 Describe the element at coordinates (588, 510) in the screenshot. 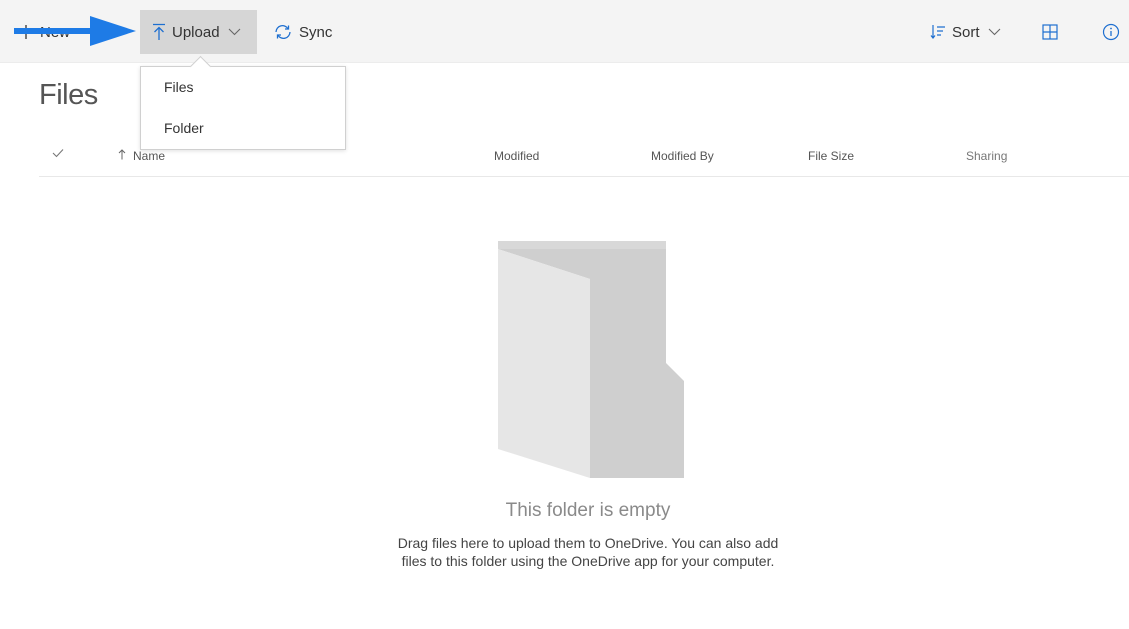

I see `empty-state-title: This folder is empty` at that location.